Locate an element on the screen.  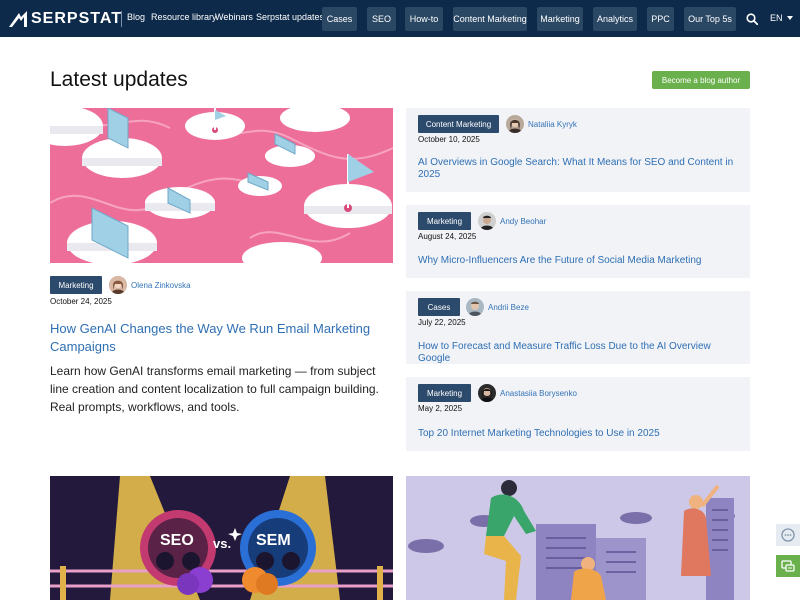
chat-bubble-icon is located at coordinates (788, 535).